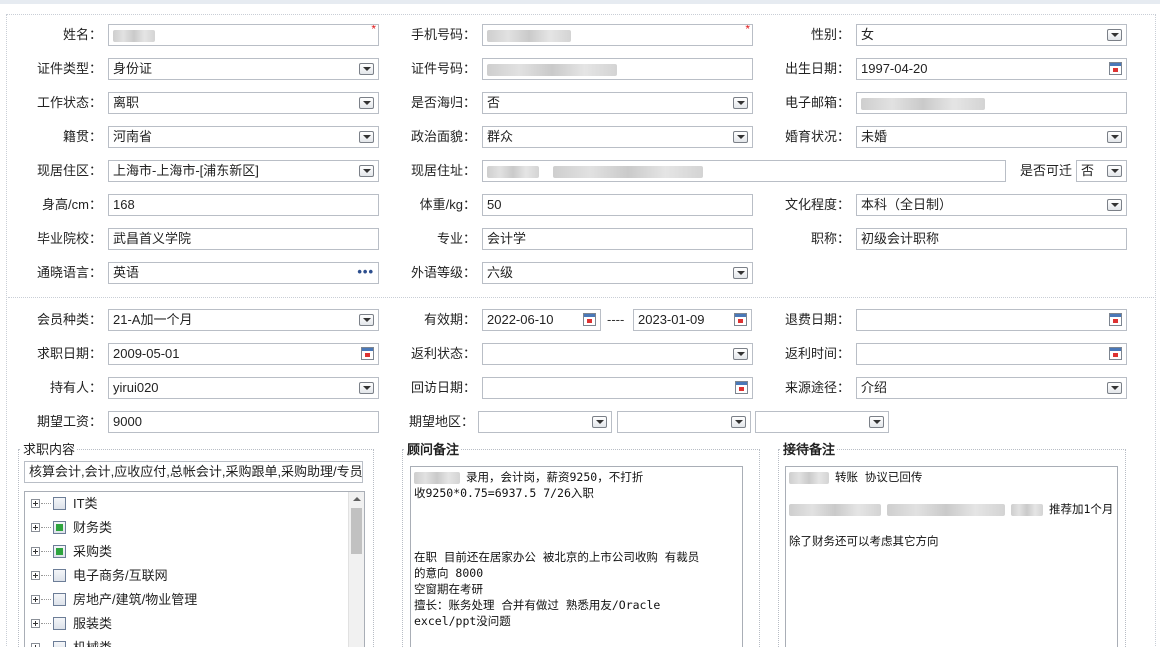  I want to click on job-date-field: 2009-05-01, so click(243, 354).